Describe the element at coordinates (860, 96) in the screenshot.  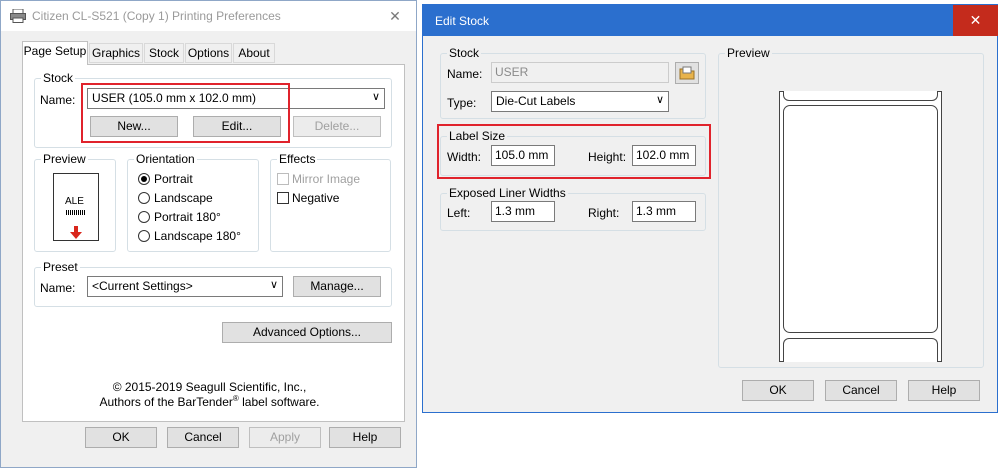
I see `label-preview-top-partial` at that location.